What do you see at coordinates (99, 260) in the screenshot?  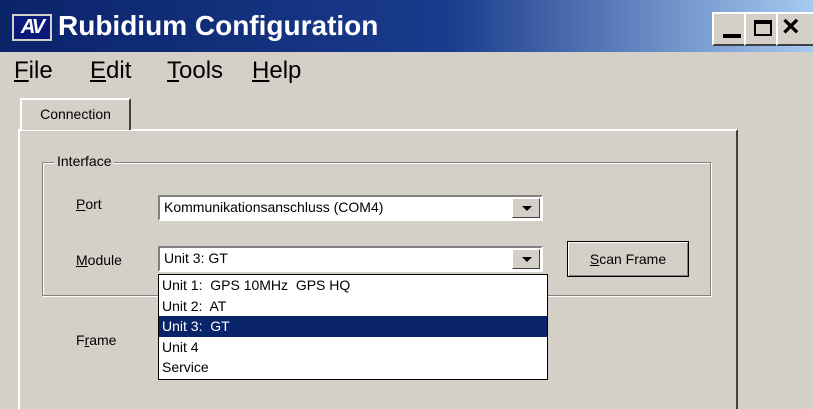 I see `module-label: Module` at bounding box center [99, 260].